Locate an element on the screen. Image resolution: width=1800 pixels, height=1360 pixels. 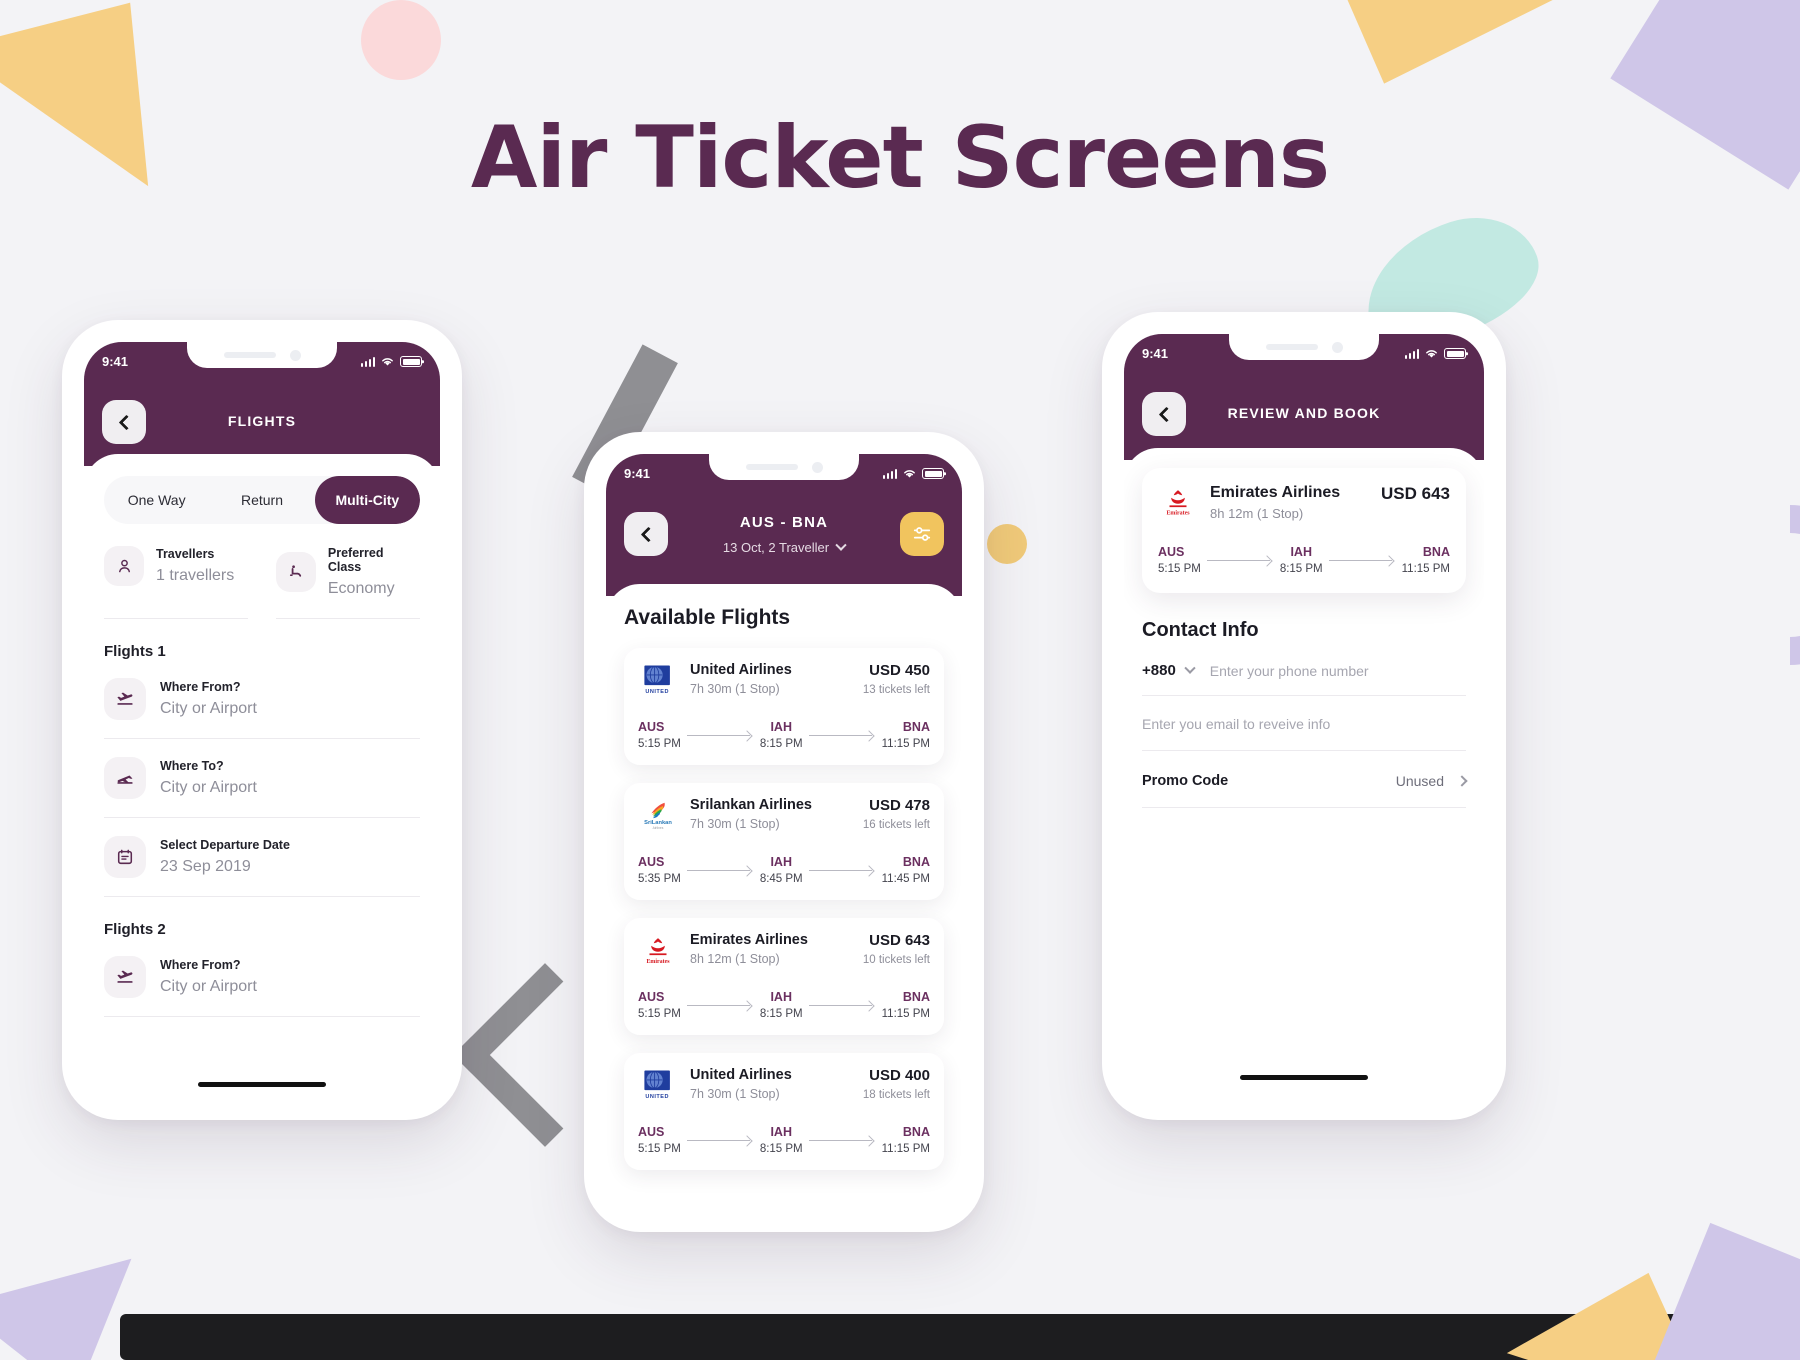
promo-code-row: Promo Code Unused is located at coordinates (1305, 779).